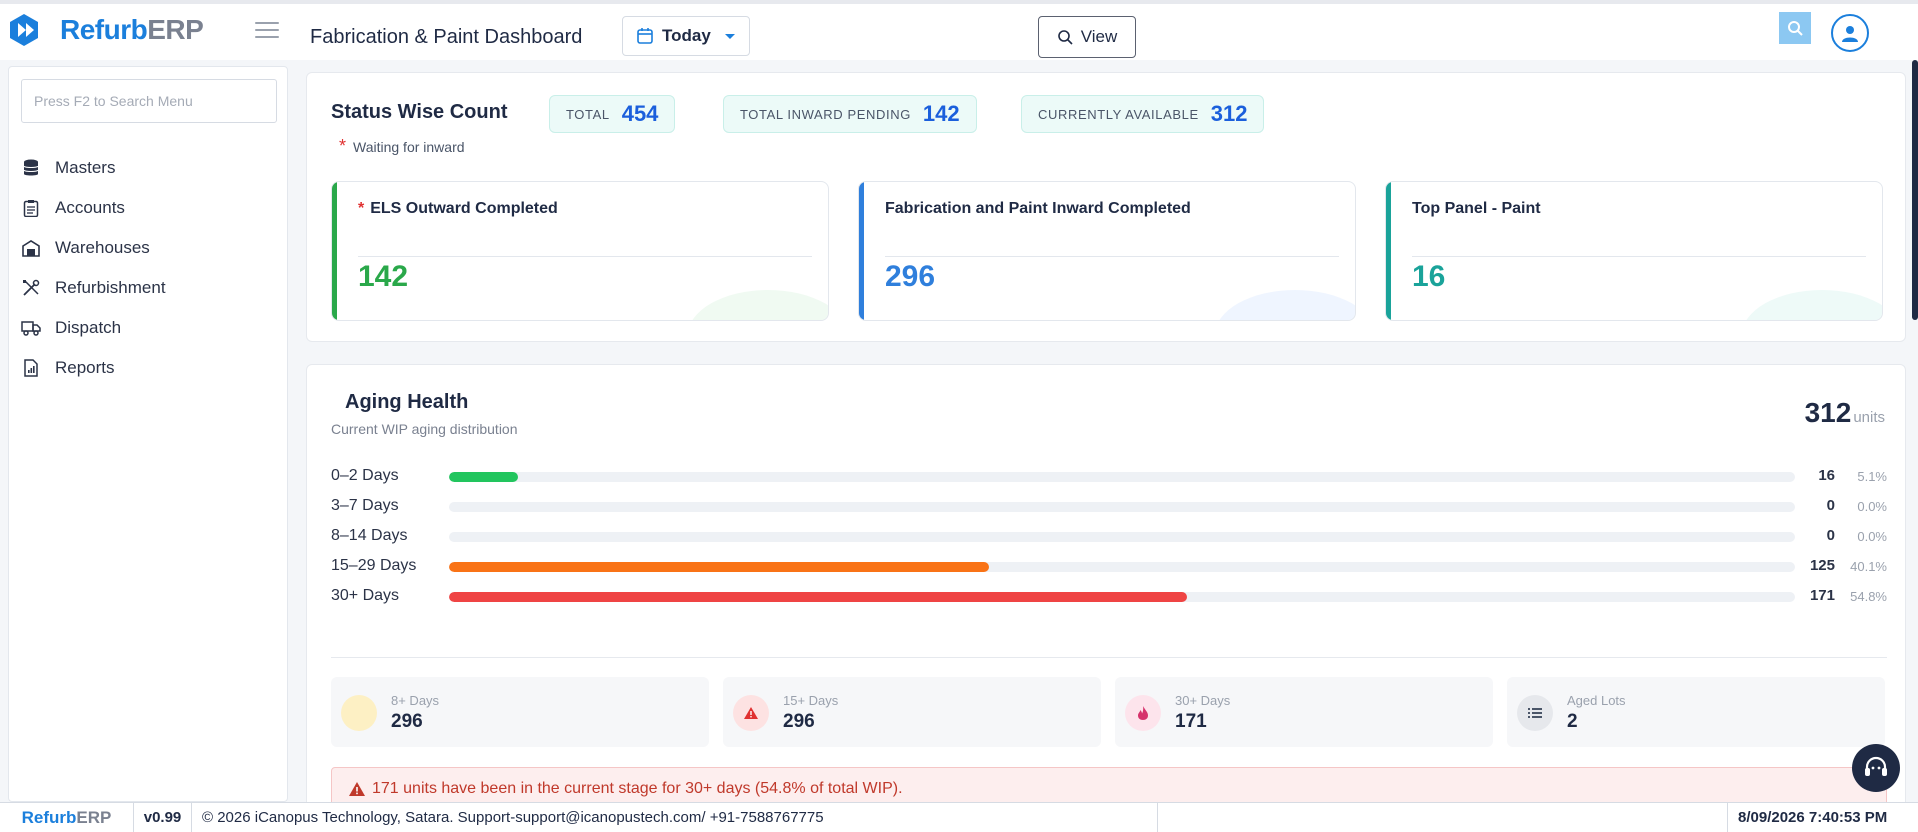  What do you see at coordinates (163, 817) in the screenshot?
I see `footer-version: v0.99` at bounding box center [163, 817].